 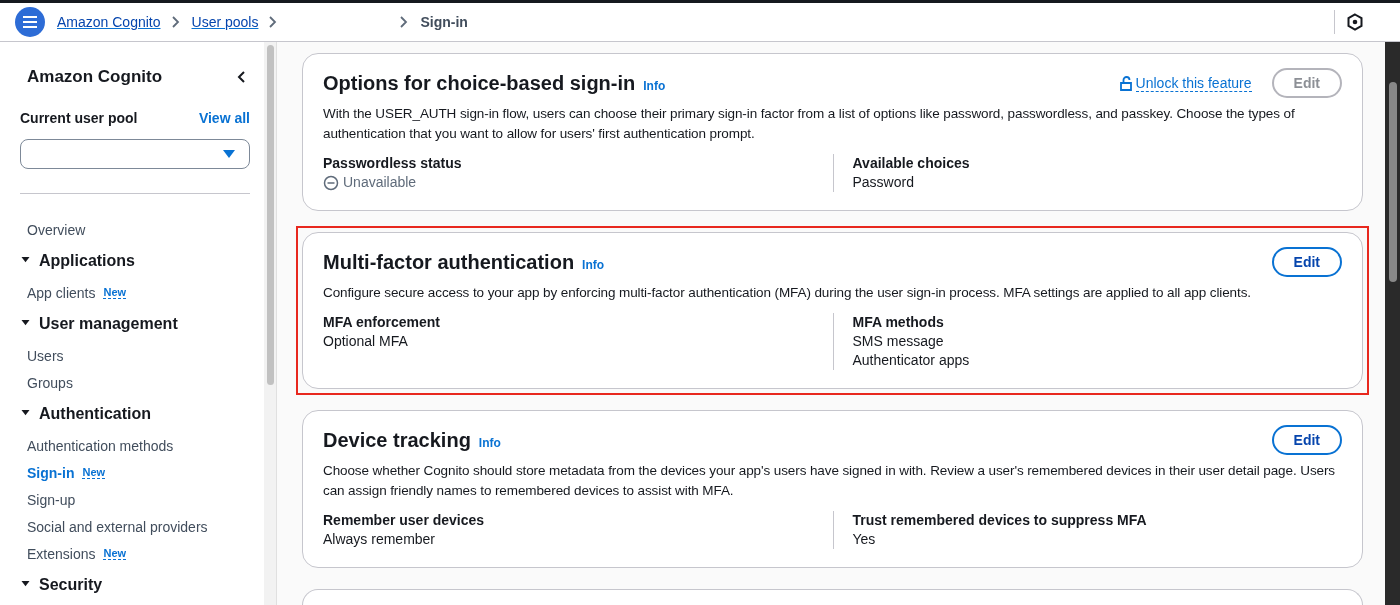 I want to click on field-value: Yes, so click(x=864, y=539).